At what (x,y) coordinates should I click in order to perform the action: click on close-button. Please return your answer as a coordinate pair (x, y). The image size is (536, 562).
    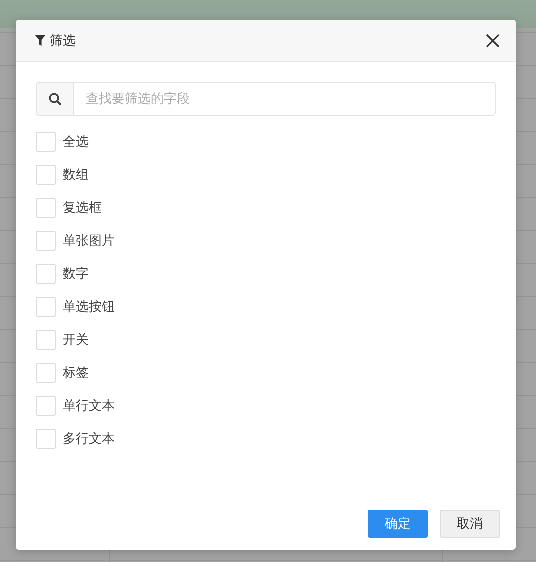
    Looking at the image, I should click on (493, 41).